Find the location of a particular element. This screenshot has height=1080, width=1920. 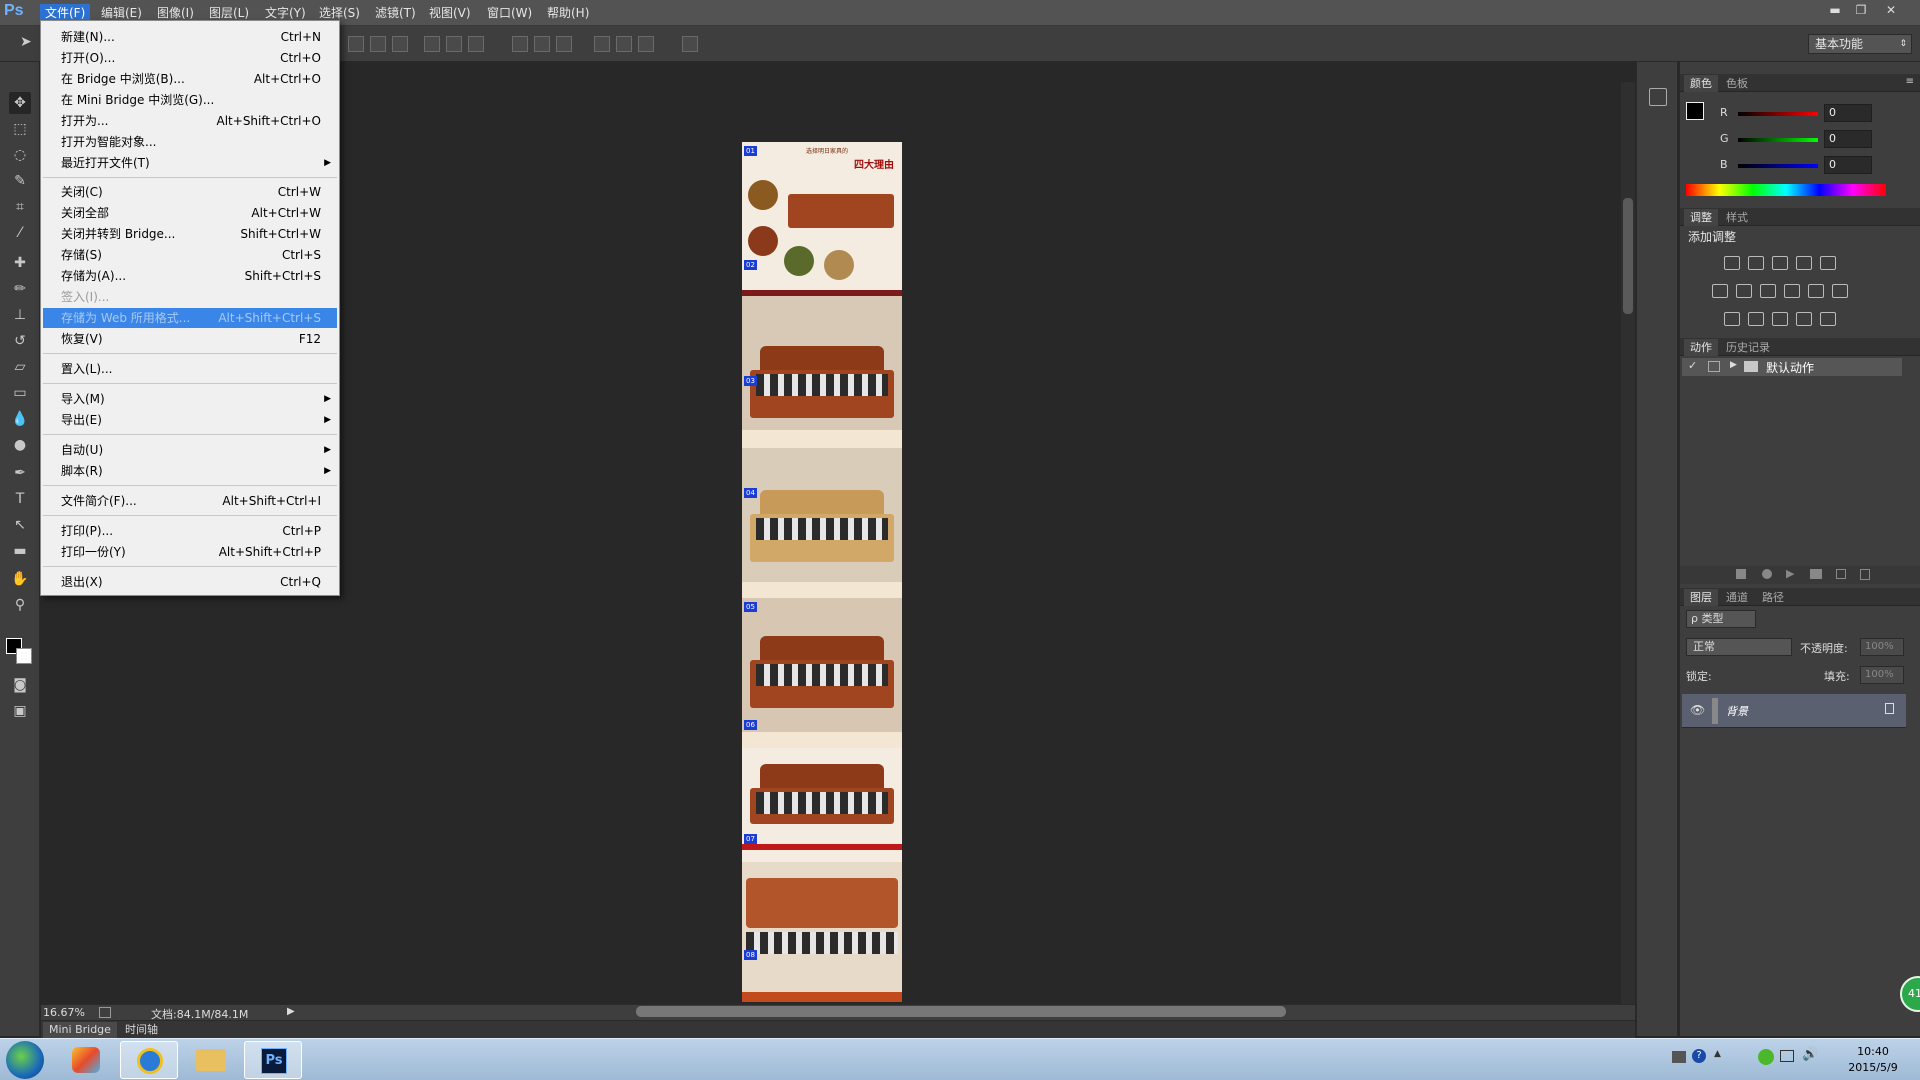

lasso-tool-icon: ◌ is located at coordinates (20, 155).